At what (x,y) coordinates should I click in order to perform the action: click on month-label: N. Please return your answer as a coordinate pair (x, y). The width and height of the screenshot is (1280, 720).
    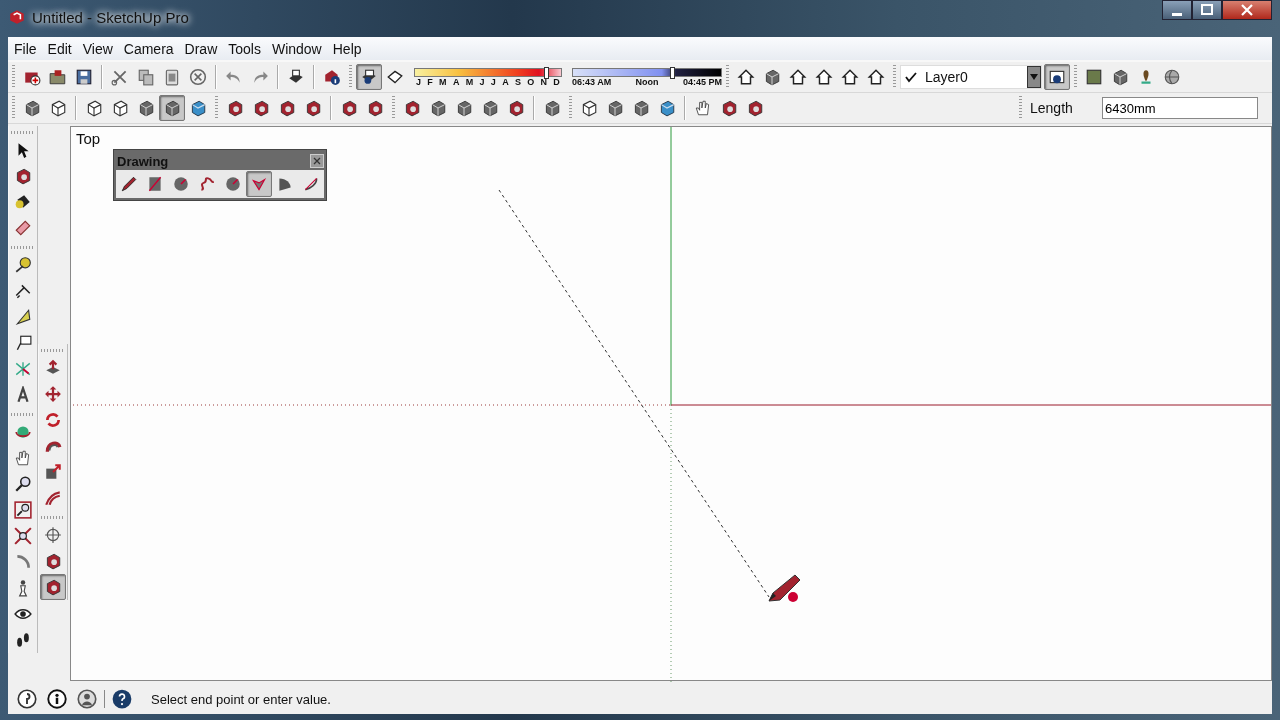
    Looking at the image, I should click on (544, 81).